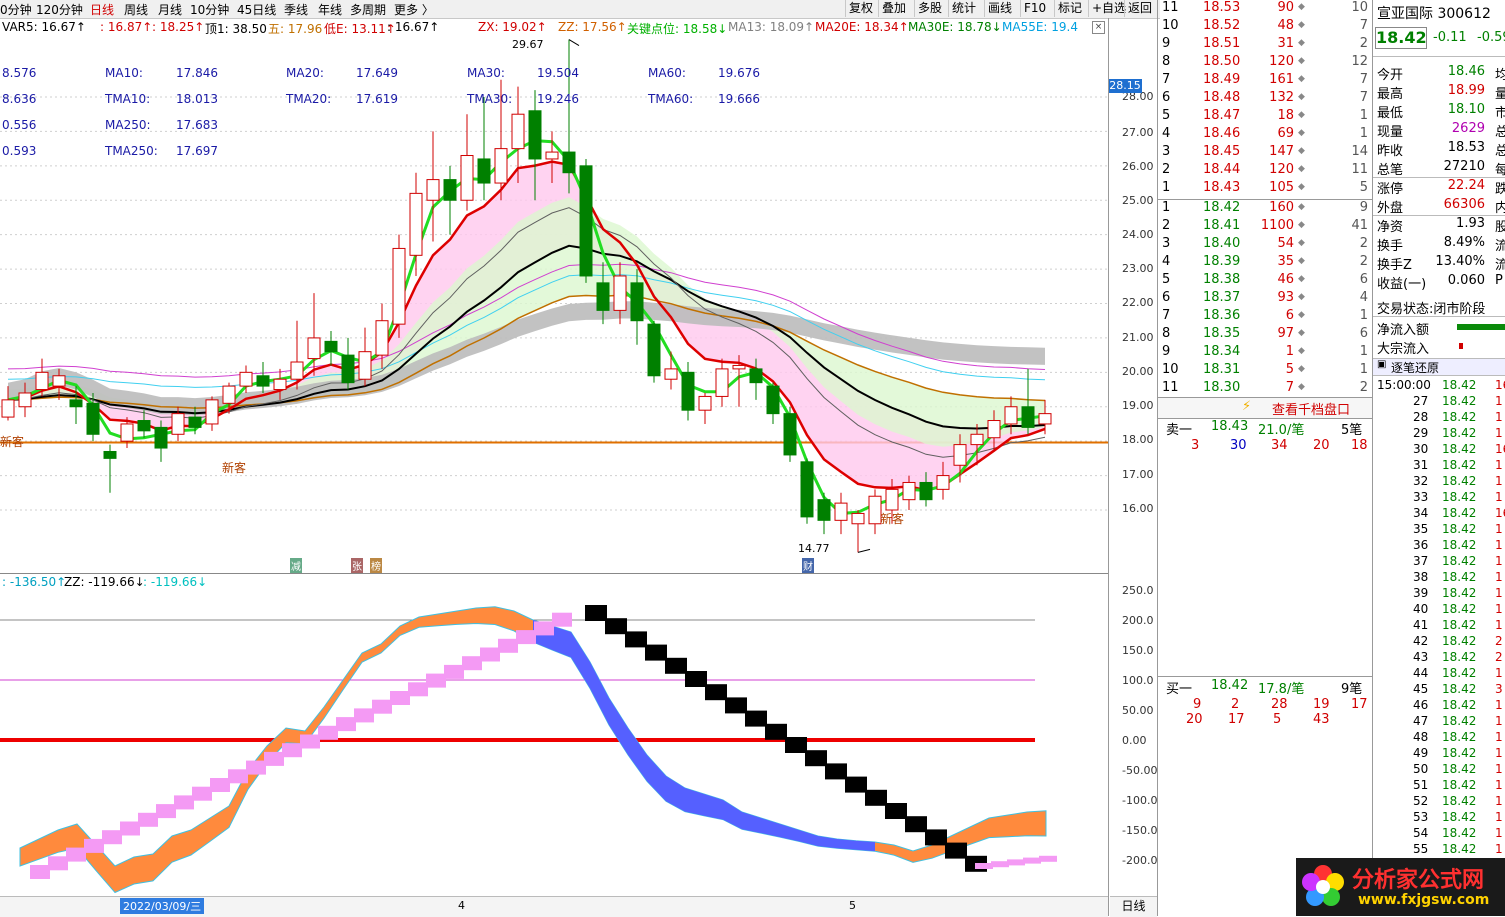 Image resolution: width=1505 pixels, height=917 pixels. I want to click on bid-volume: 54, so click(1285, 243).